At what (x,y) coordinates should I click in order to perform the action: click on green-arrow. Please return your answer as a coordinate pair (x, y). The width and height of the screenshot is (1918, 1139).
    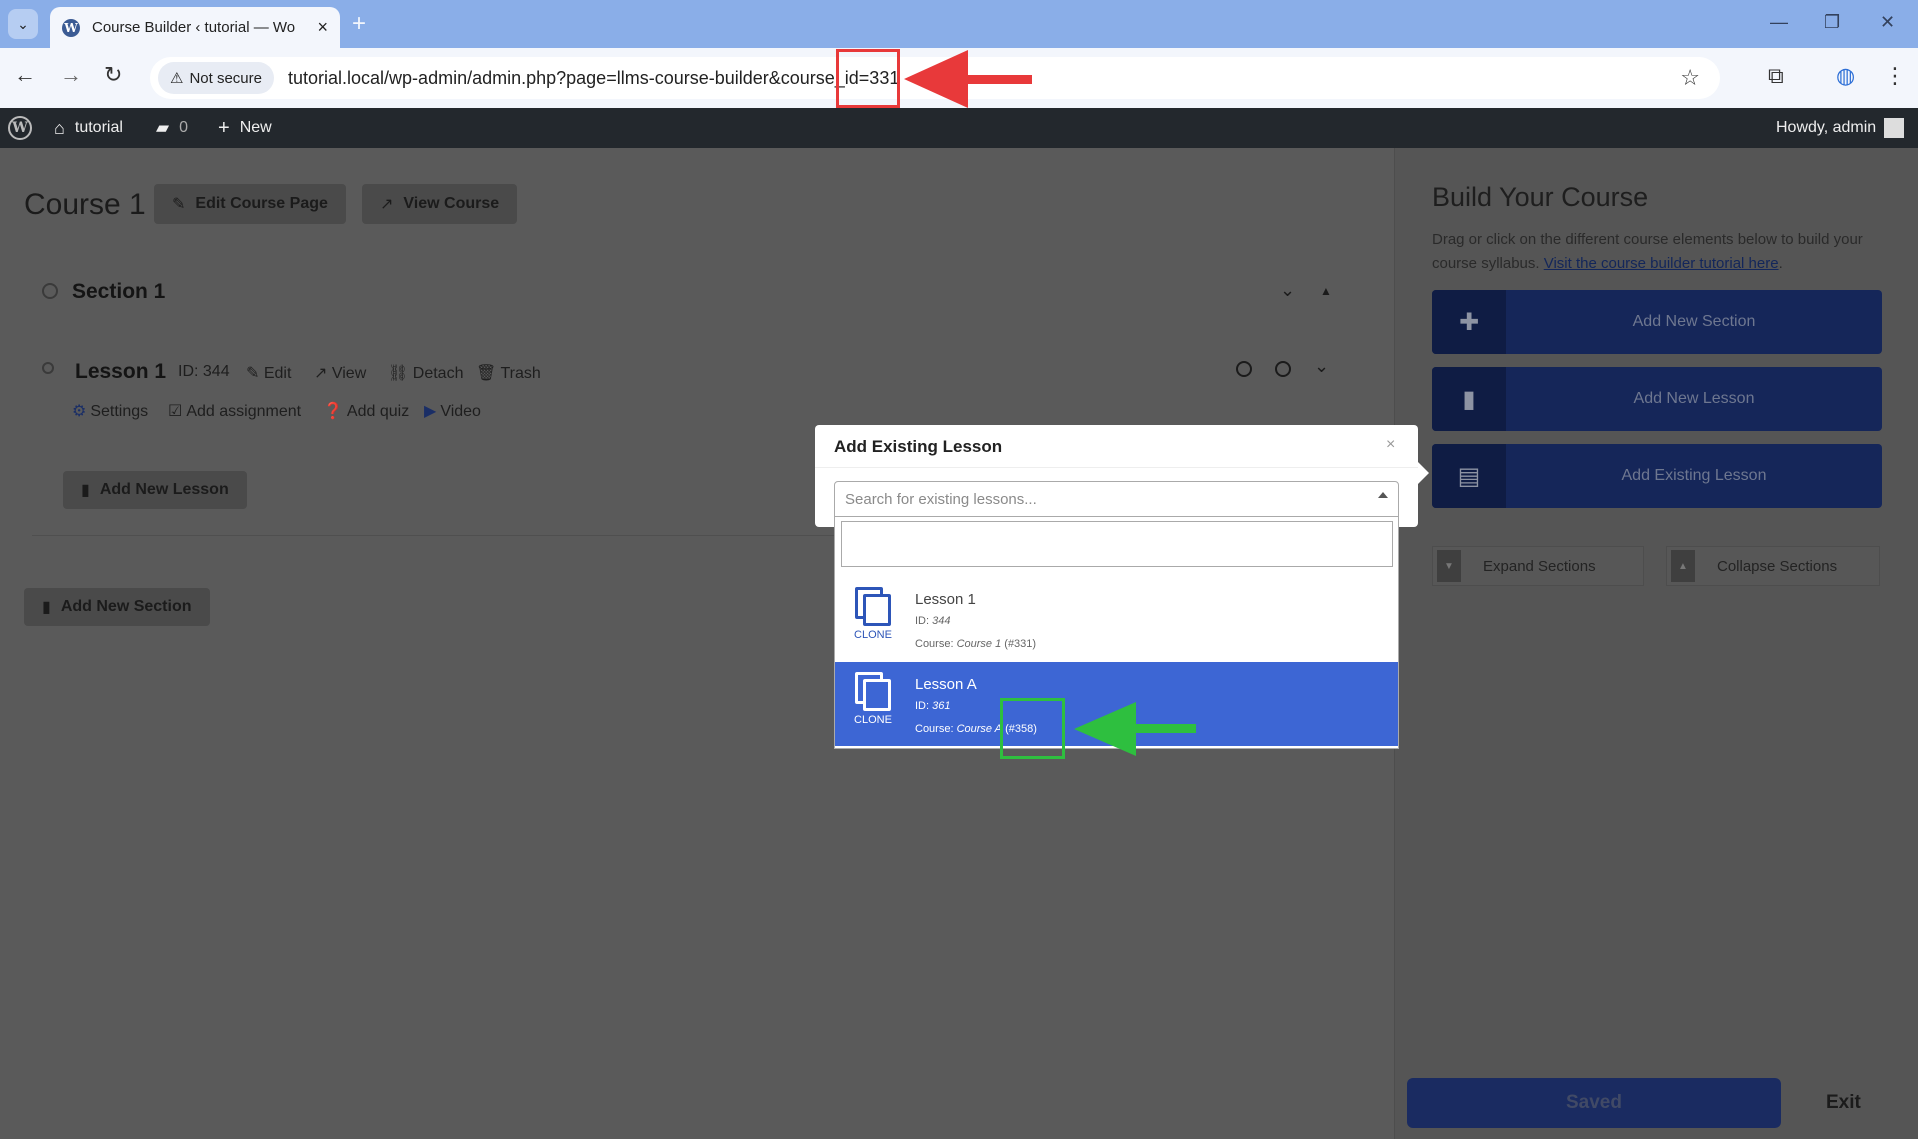
    Looking at the image, I should click on (1135, 729).